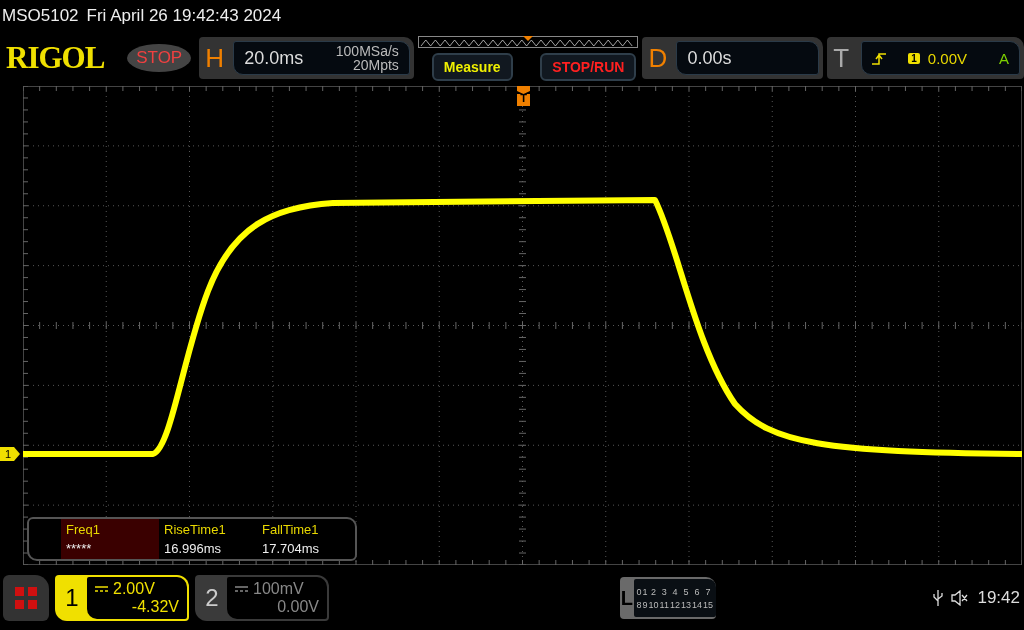  I want to click on logic-bit: 5, so click(686, 591).